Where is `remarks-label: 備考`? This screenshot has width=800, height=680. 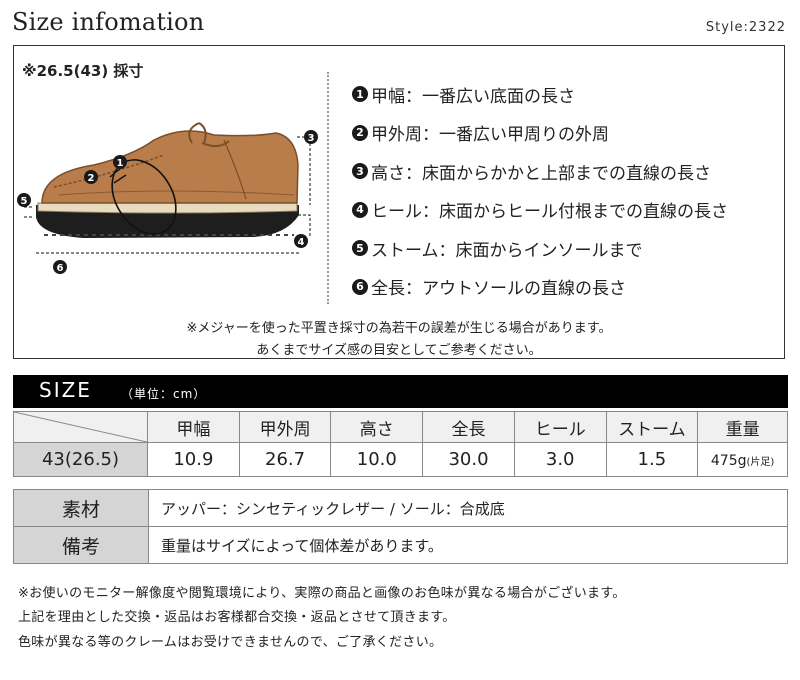
remarks-label: 備考 is located at coordinates (81, 545).